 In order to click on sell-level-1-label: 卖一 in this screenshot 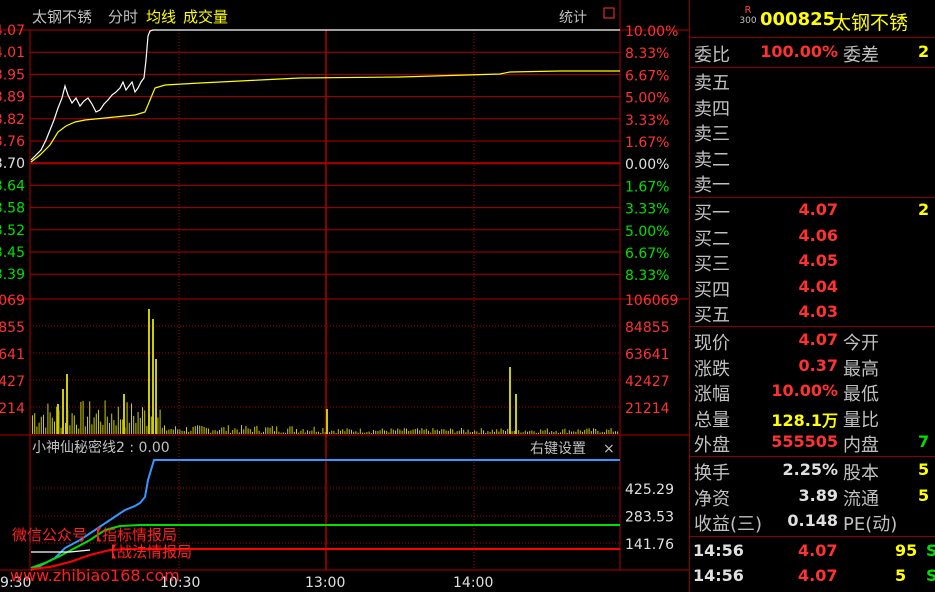, I will do `click(712, 185)`.